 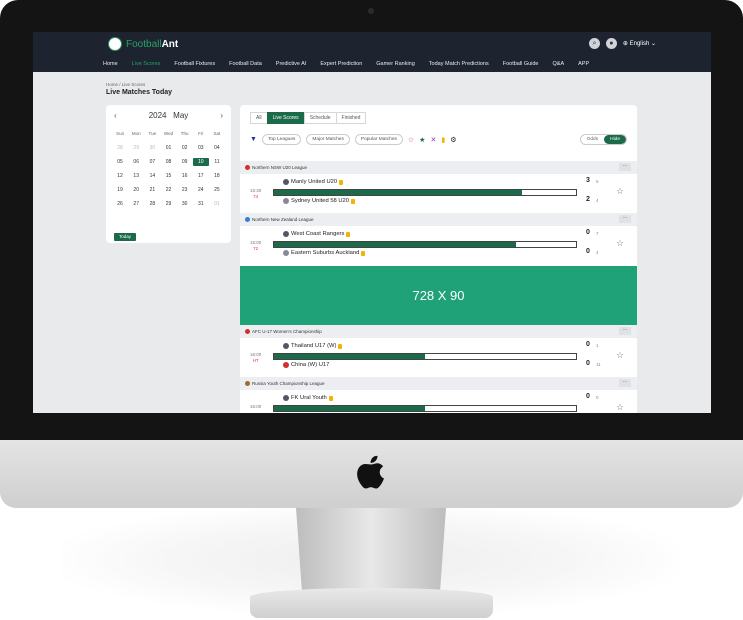 What do you see at coordinates (433, 140) in the screenshot?
I see `purple-x-icon: ✕` at bounding box center [433, 140].